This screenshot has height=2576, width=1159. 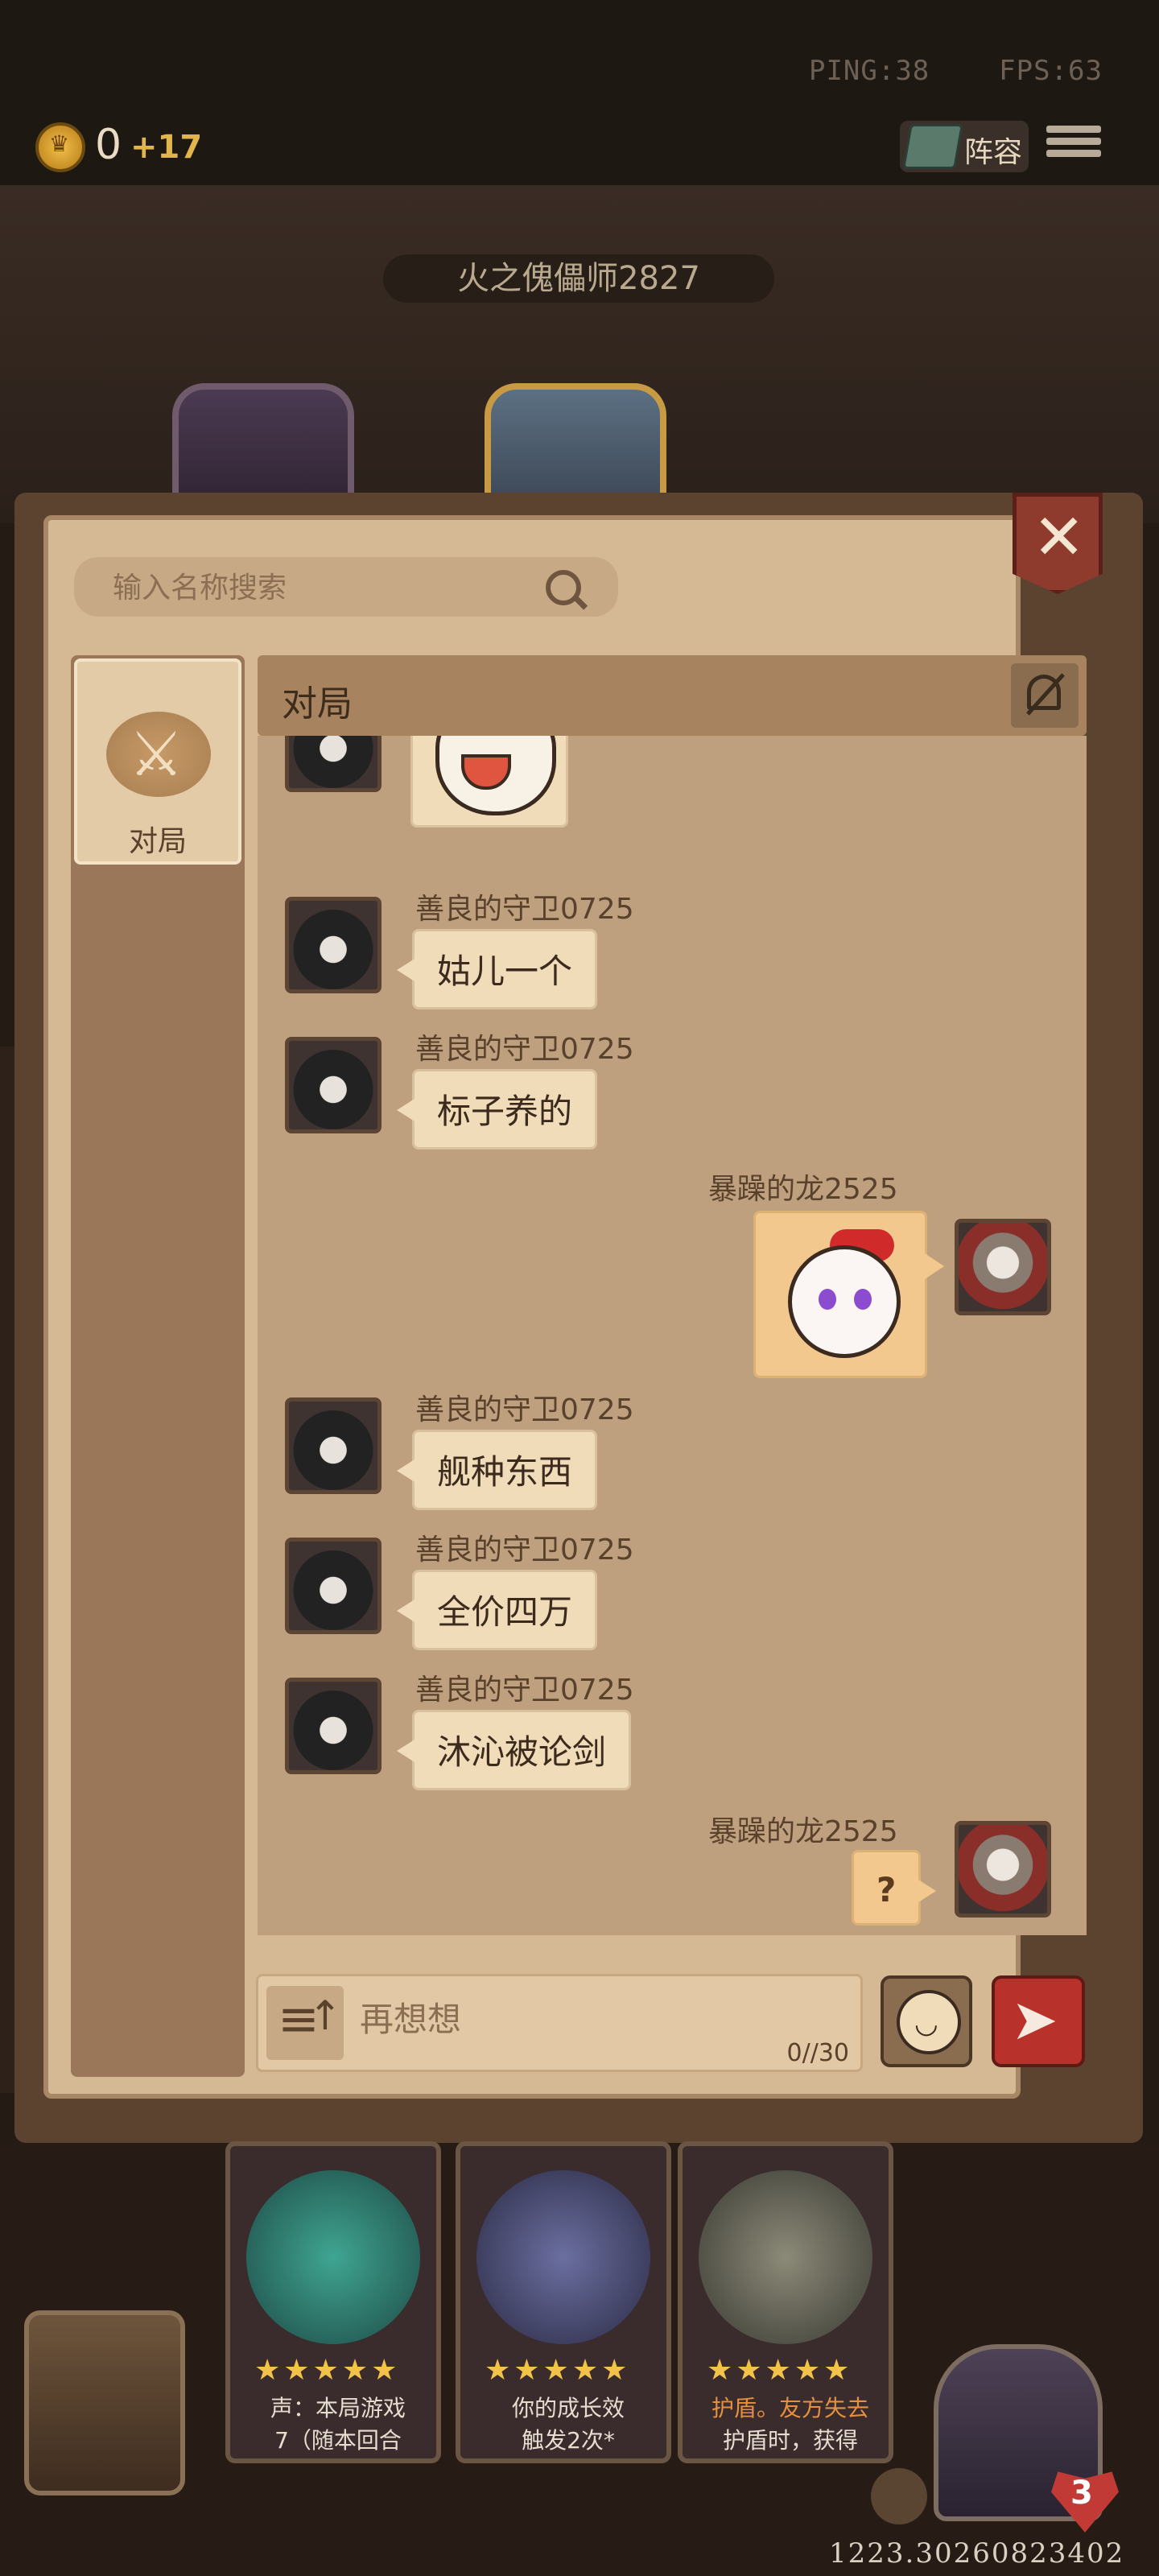 What do you see at coordinates (338, 2440) in the screenshot?
I see `card-desc-line: 7（随本回合` at bounding box center [338, 2440].